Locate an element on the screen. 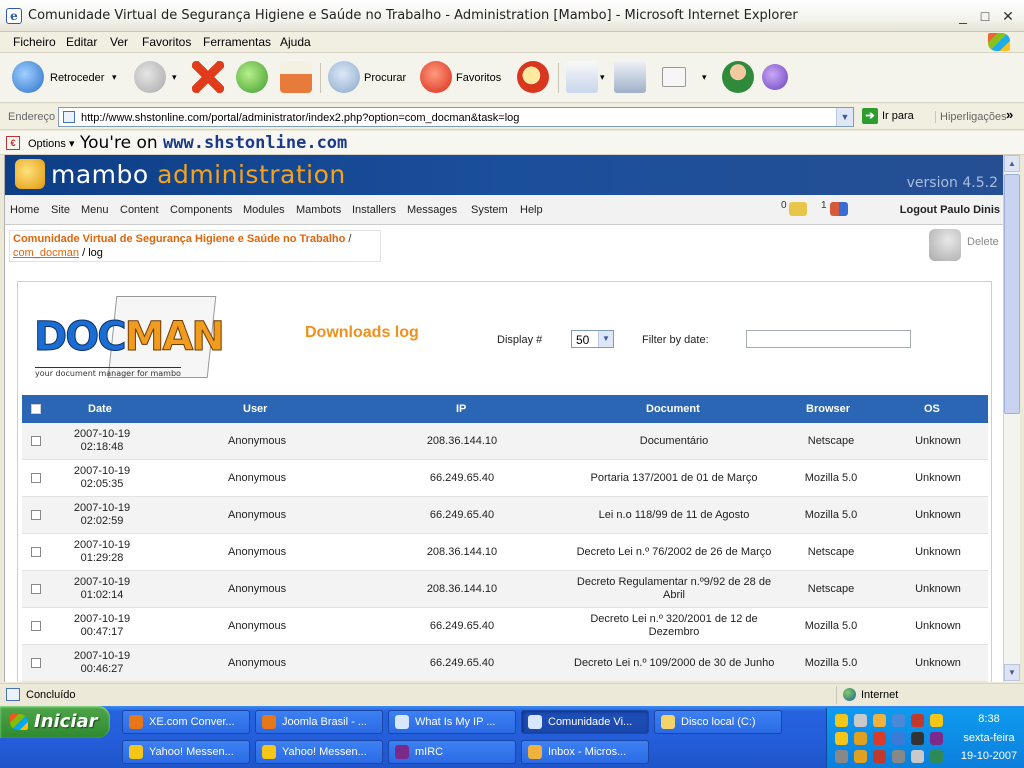  menu-favoritos: Favoritos is located at coordinates (166, 42).